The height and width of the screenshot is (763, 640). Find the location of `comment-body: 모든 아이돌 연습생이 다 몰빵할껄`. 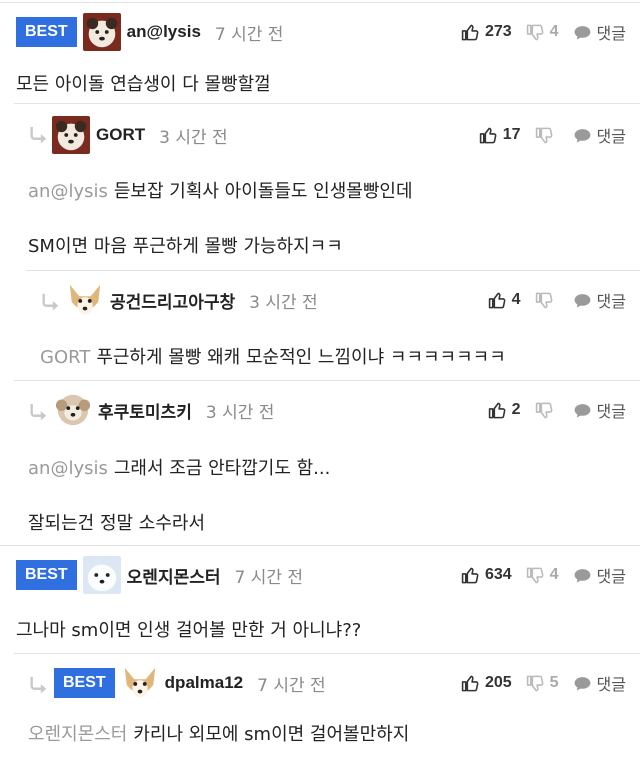

comment-body: 모든 아이돌 연습생이 다 몰빵할껄 is located at coordinates (143, 84).